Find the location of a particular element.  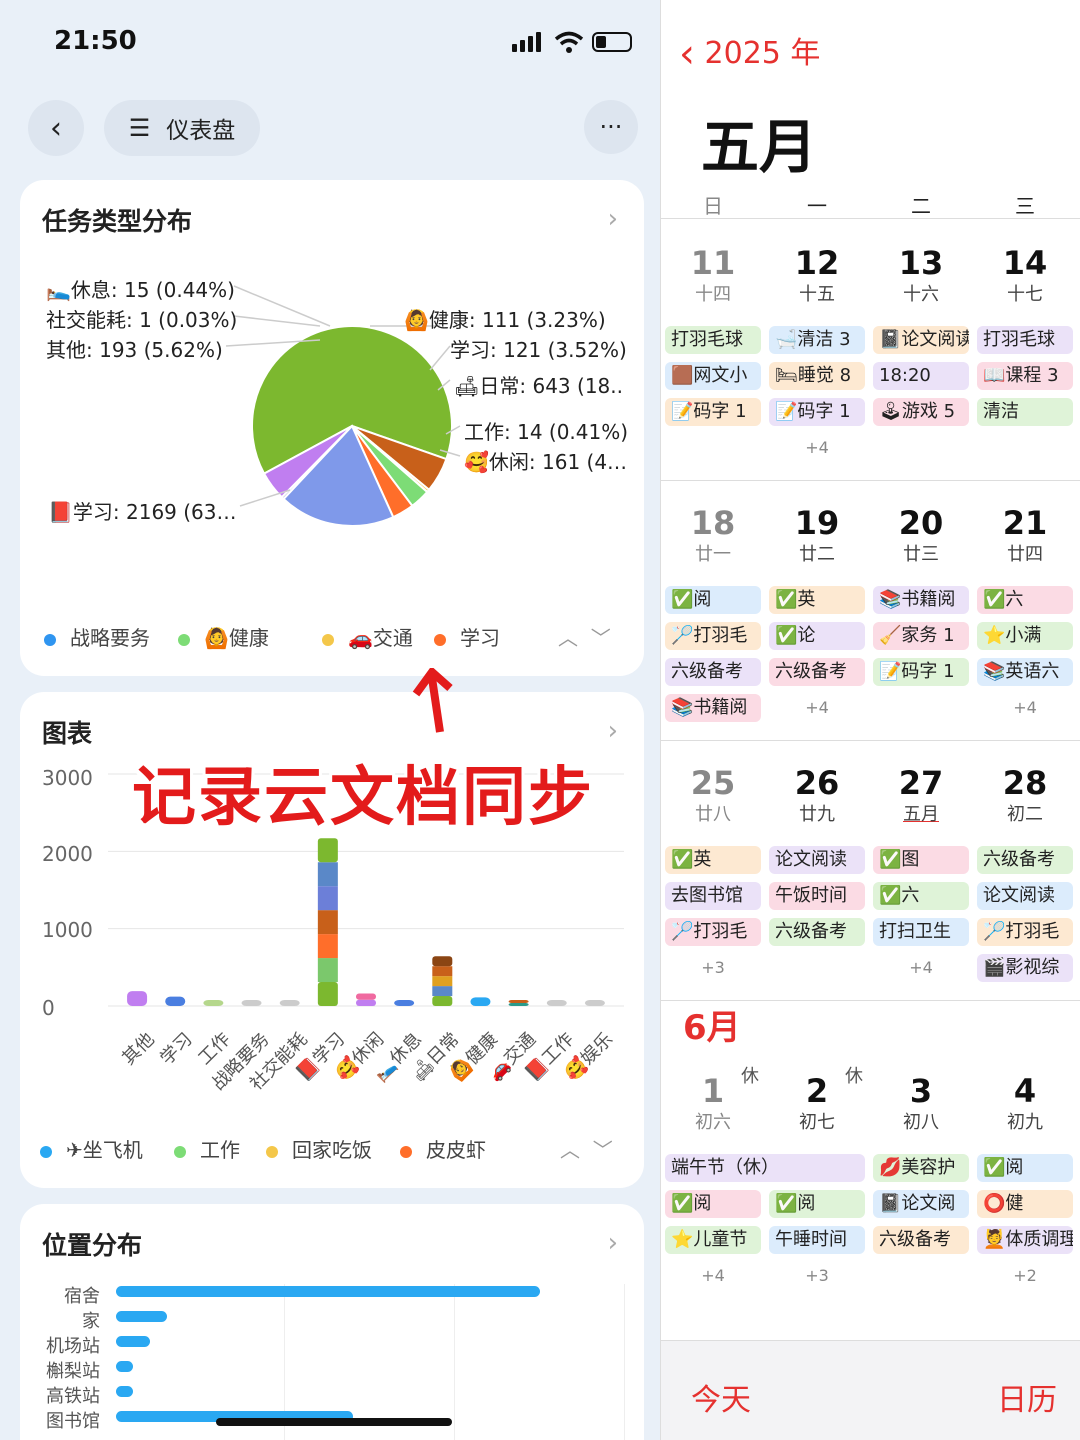

calendar-event: 打羽毛球 is located at coordinates (1025, 340).